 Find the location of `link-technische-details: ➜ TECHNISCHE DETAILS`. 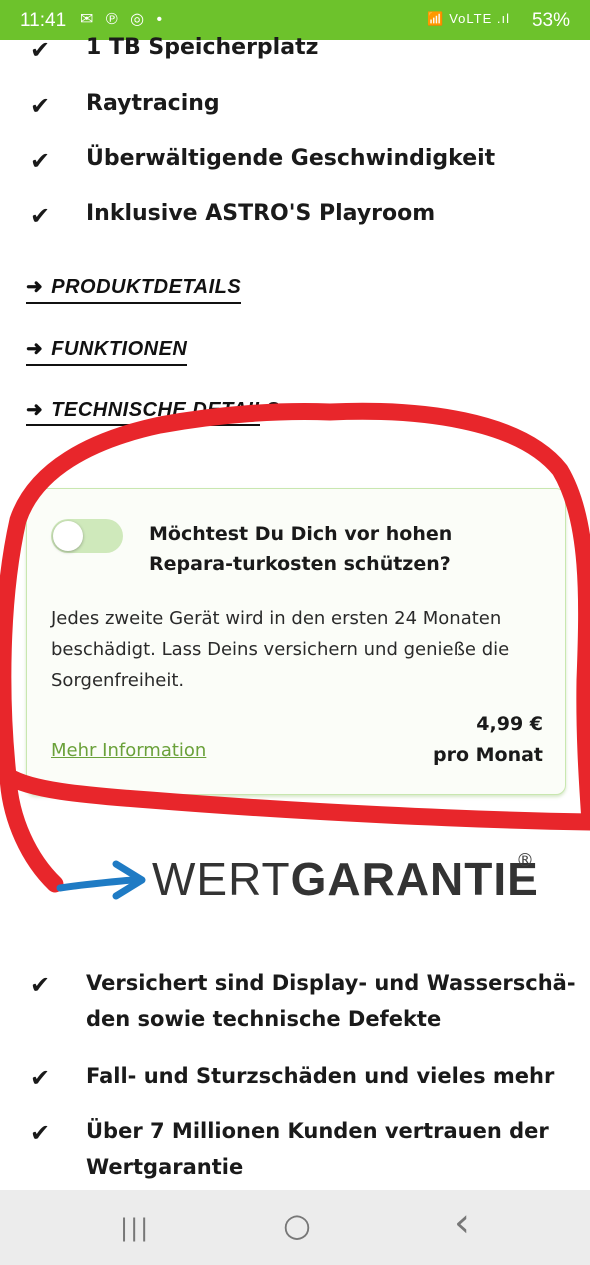

link-technische-details: ➜ TECHNISCHE DETAILS is located at coordinates (153, 410).